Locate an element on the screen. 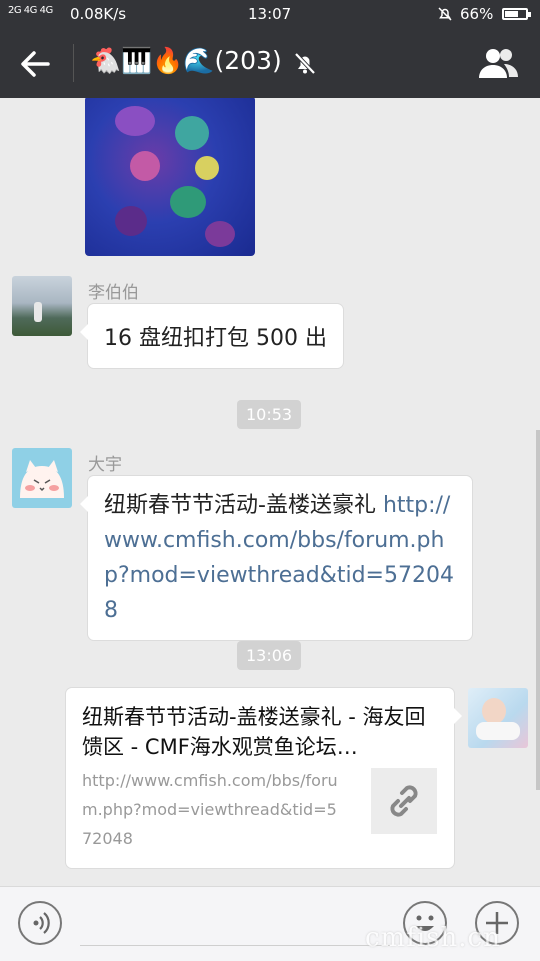 The image size is (540, 961). battery-icon is located at coordinates (516, 14).